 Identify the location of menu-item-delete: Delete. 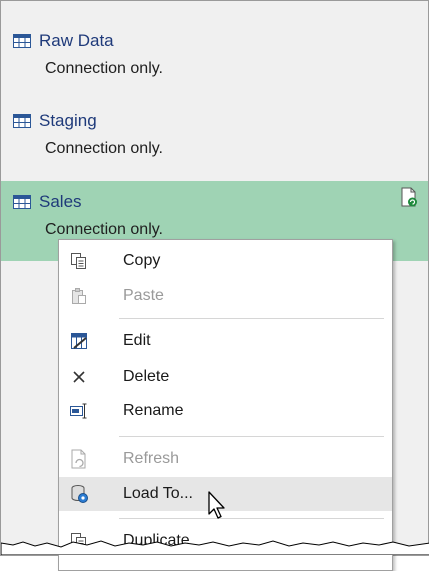
(225, 377).